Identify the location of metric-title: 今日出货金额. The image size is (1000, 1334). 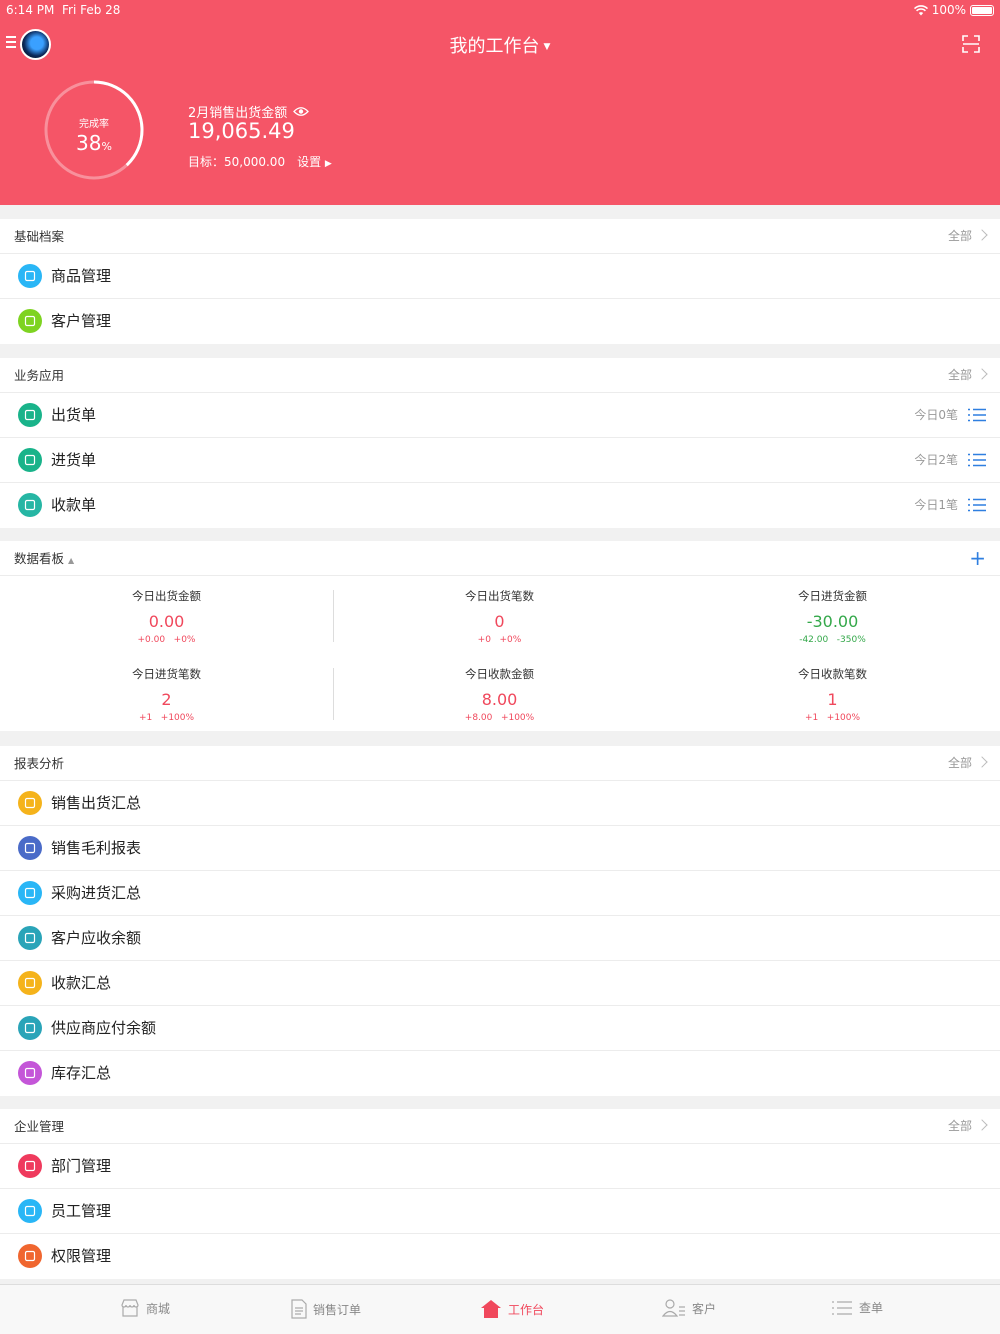
(166, 596).